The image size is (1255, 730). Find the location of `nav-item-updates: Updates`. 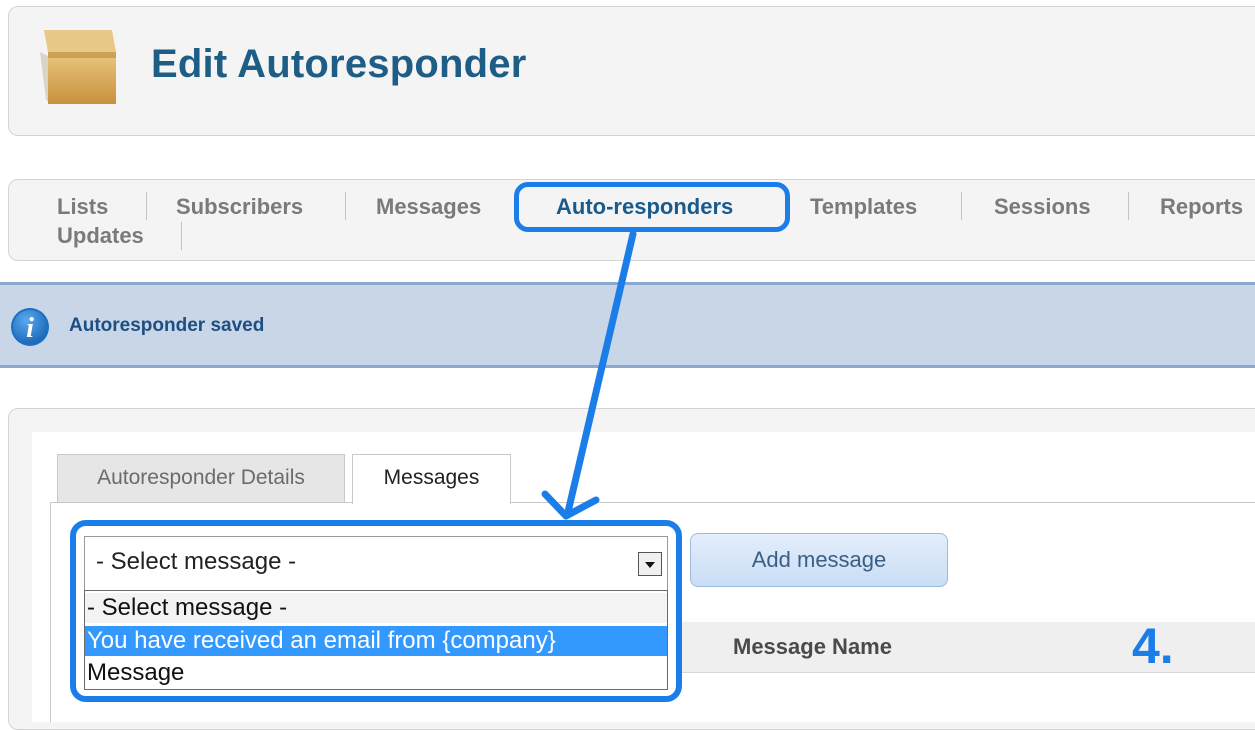

nav-item-updates: Updates is located at coordinates (100, 236).